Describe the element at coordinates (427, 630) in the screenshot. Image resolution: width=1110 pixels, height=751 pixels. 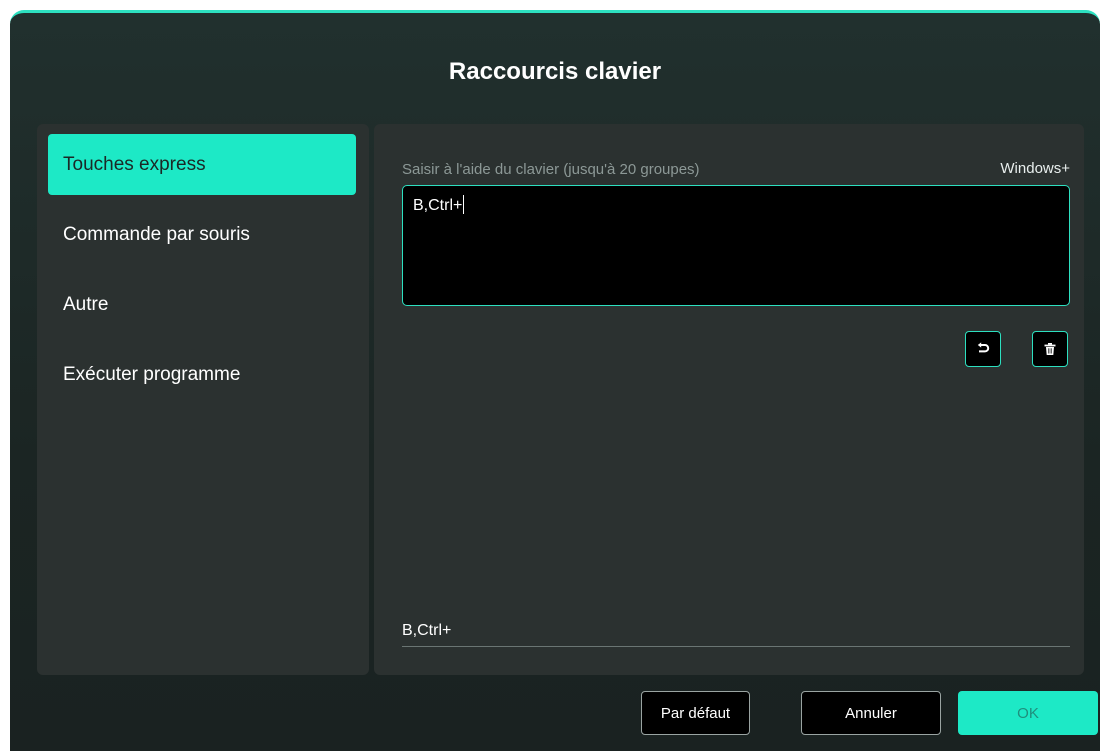
I see `shortcut-summary: B,Ctrl+` at that location.